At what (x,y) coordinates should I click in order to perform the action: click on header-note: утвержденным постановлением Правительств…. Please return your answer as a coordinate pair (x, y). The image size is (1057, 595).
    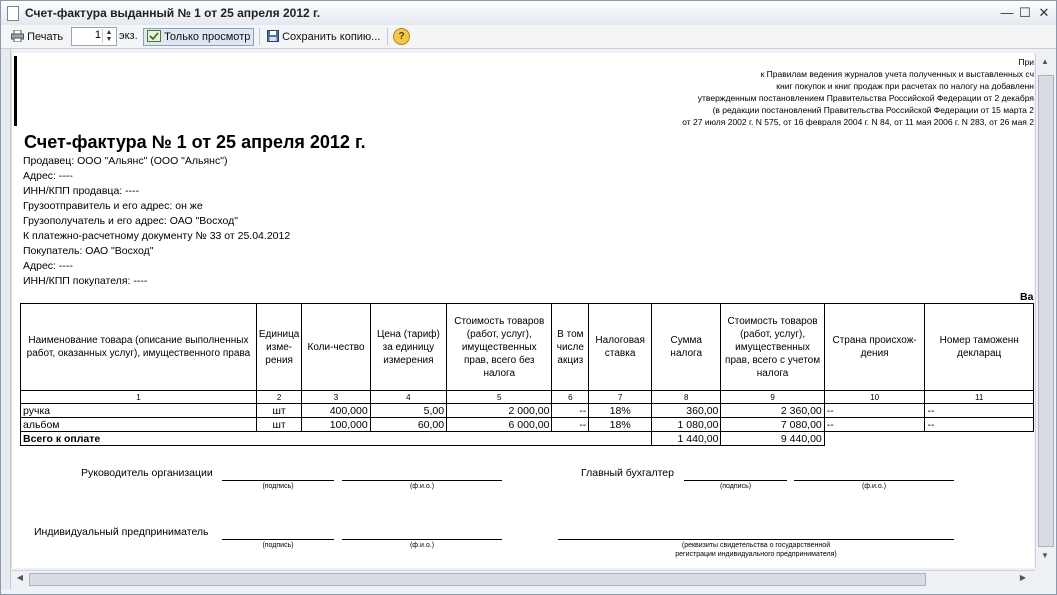
    Looking at the image, I should click on (865, 98).